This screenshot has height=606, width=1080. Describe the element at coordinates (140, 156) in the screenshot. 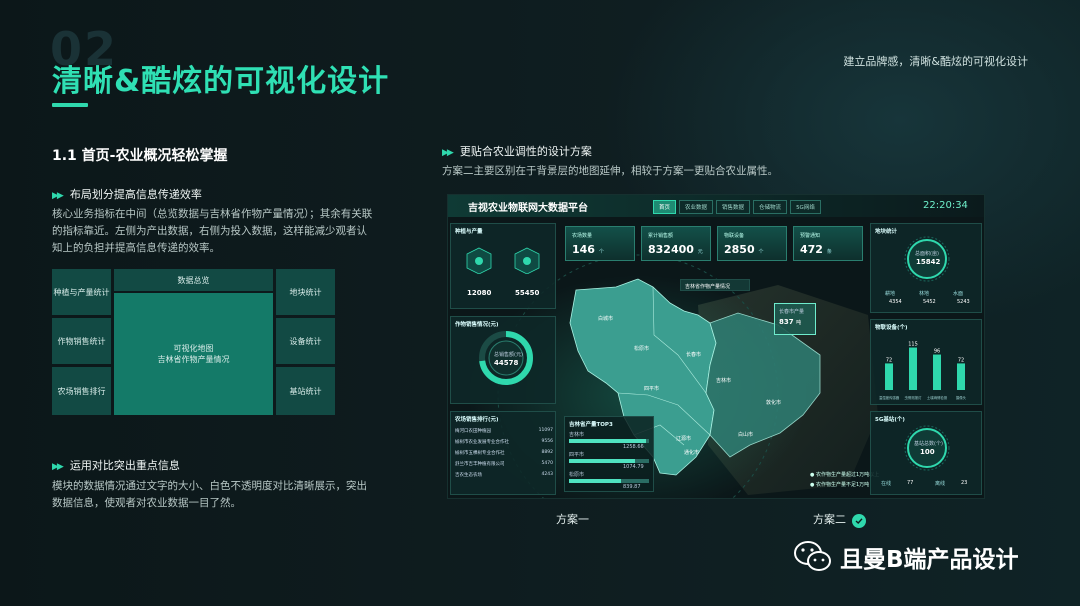

I see `section-heading: 1.1 首页-农业概况轻松掌握` at that location.